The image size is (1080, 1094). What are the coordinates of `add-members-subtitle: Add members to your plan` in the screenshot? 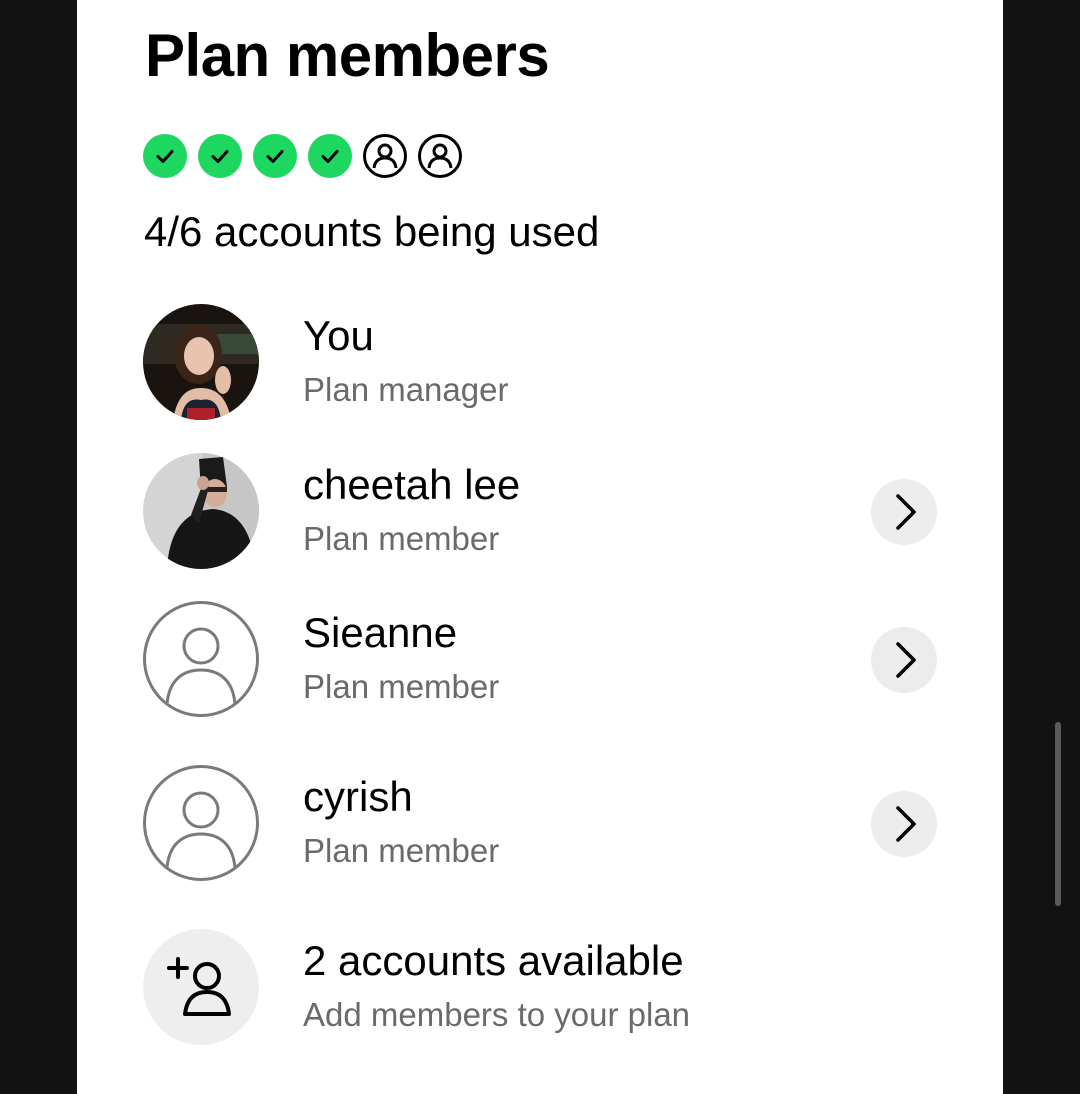 It's located at (497, 1014).